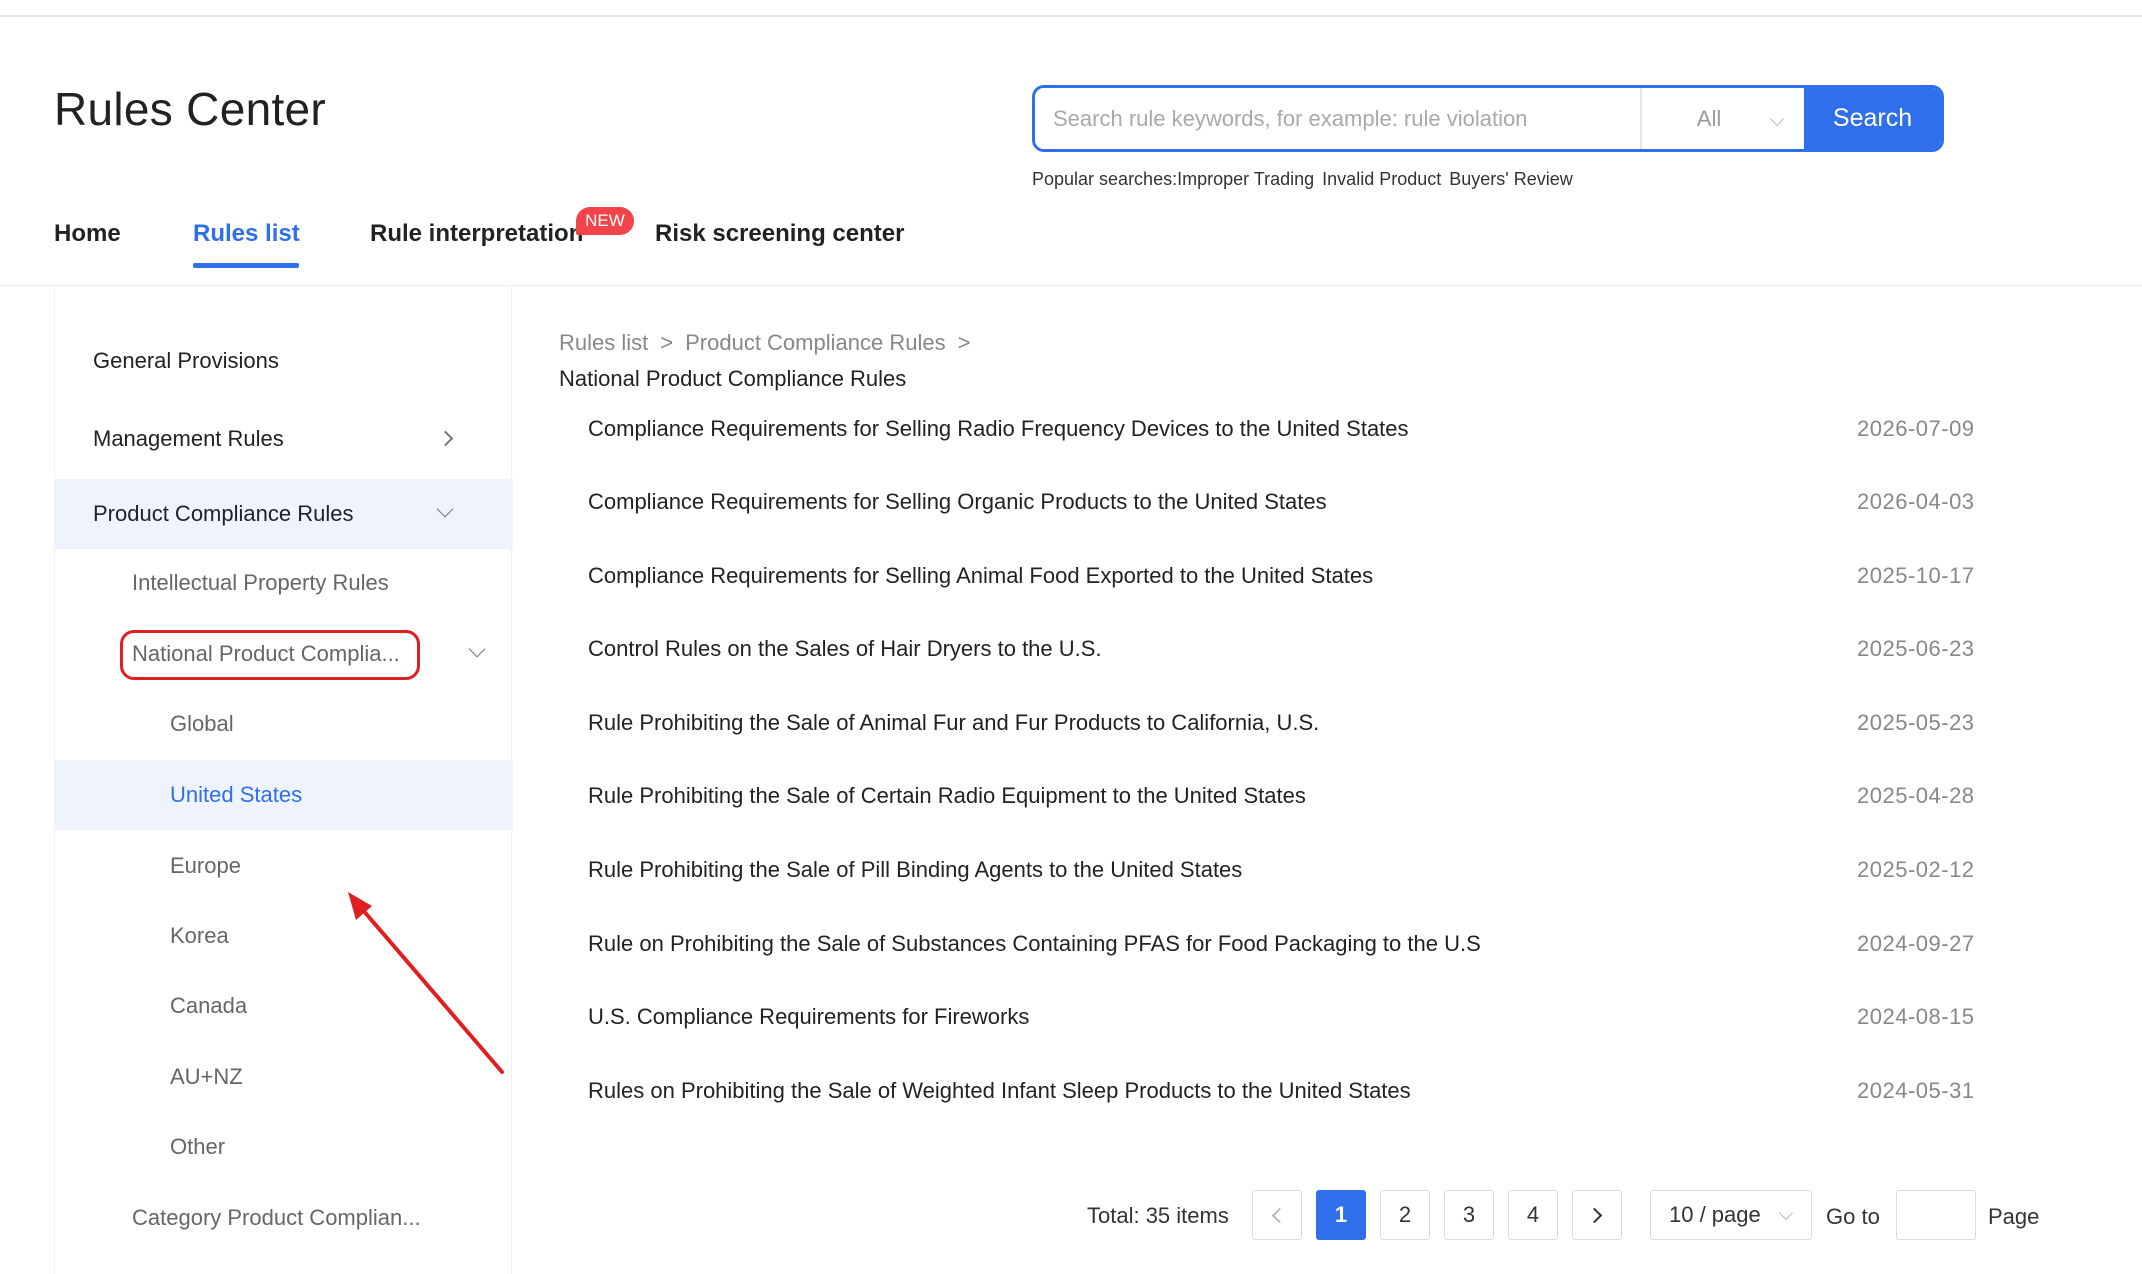 The image size is (2142, 1274). I want to click on popular-searches-label: Popular searches:, so click(1105, 179).